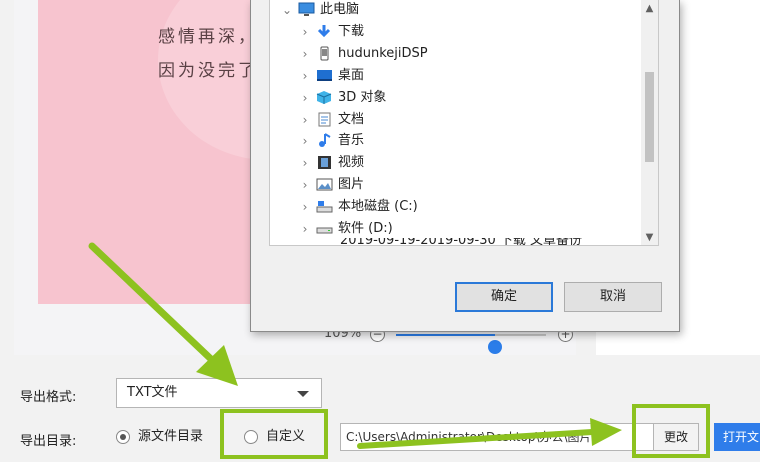 This screenshot has width=760, height=462. Describe the element at coordinates (445, 335) in the screenshot. I see `zoom-slider-fill` at that location.